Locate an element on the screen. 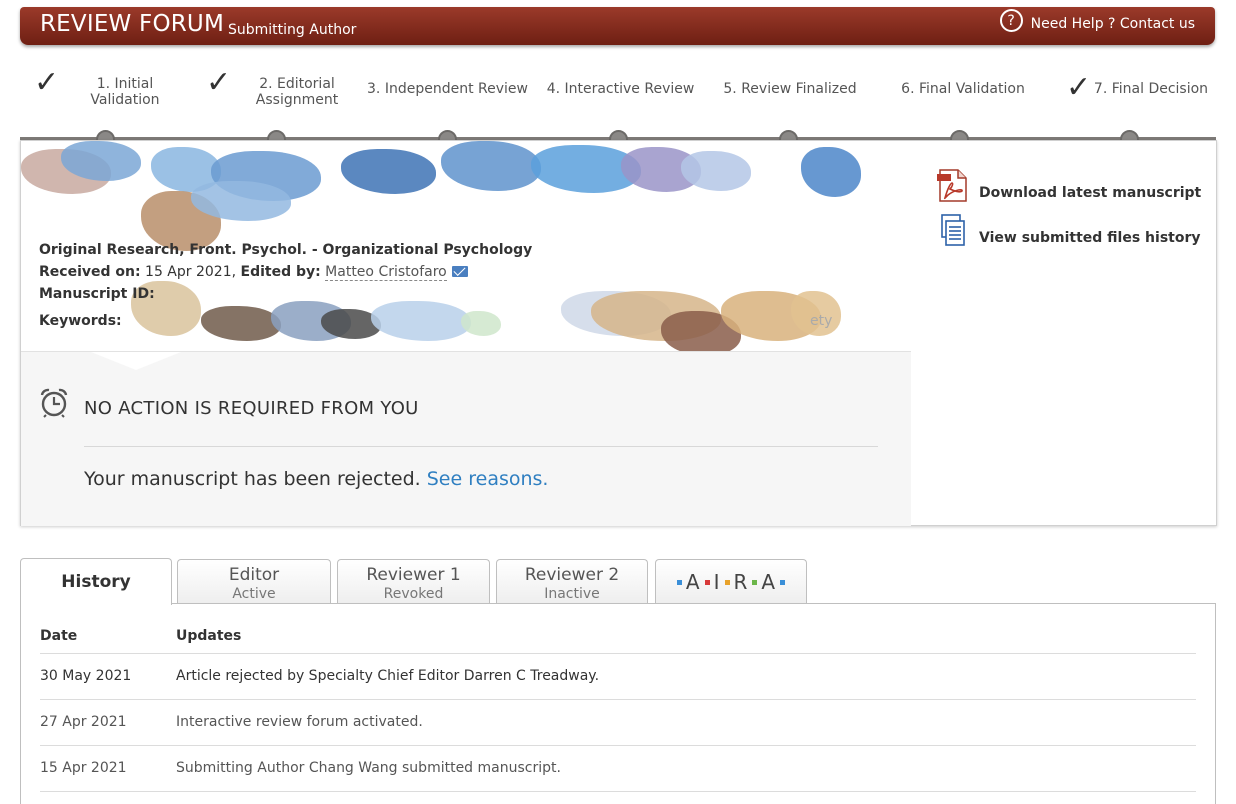  role-subtitle: Submitting Author is located at coordinates (292, 30).